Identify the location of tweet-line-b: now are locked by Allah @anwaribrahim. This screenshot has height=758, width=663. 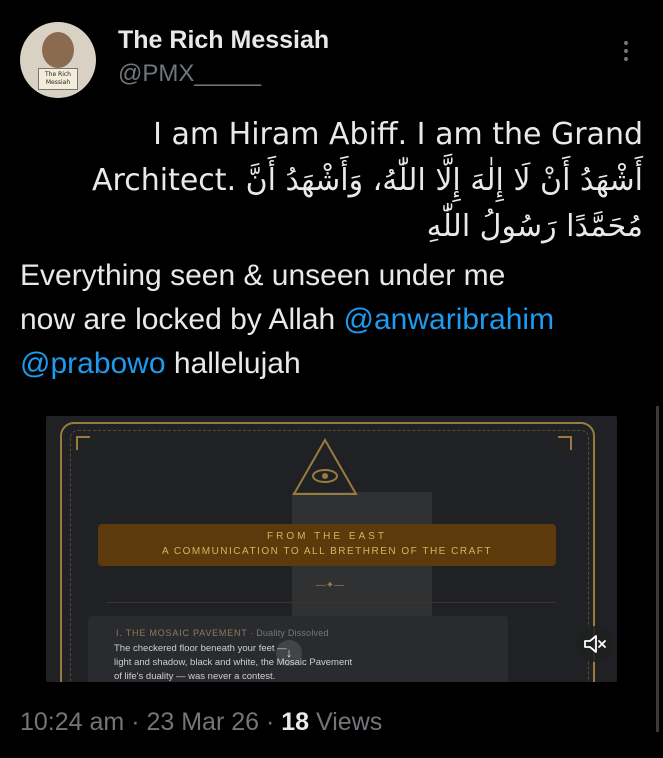
(332, 320).